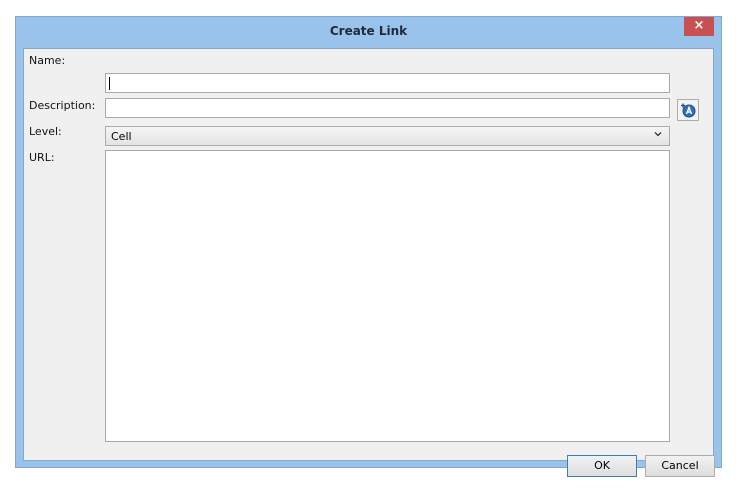  I want to click on chevron-down-icon, so click(658, 135).